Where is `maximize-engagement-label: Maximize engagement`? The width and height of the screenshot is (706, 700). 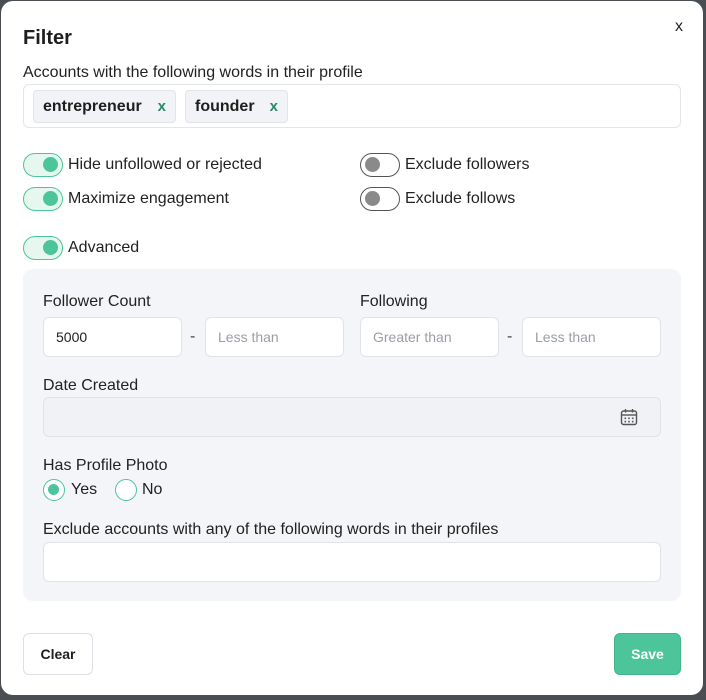
maximize-engagement-label: Maximize engagement is located at coordinates (148, 198).